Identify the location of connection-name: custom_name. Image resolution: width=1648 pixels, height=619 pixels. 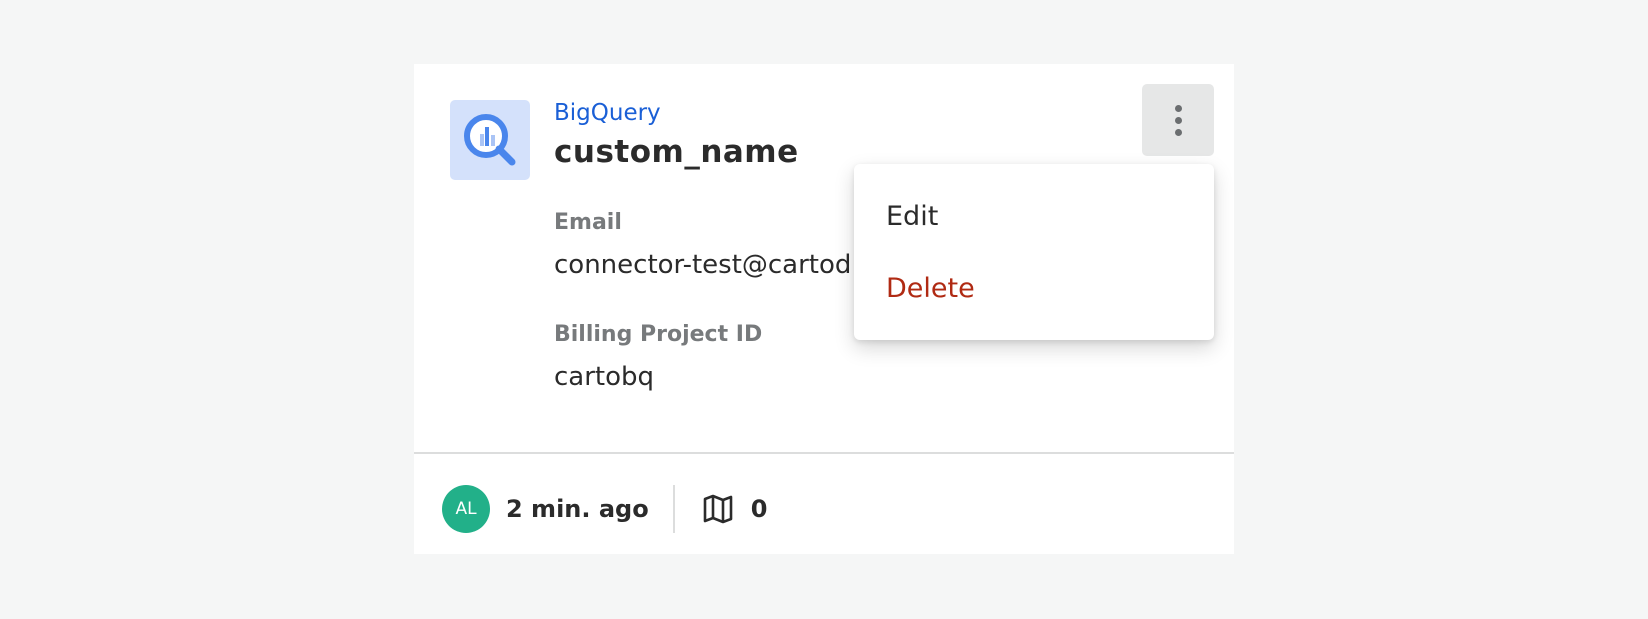
(676, 152).